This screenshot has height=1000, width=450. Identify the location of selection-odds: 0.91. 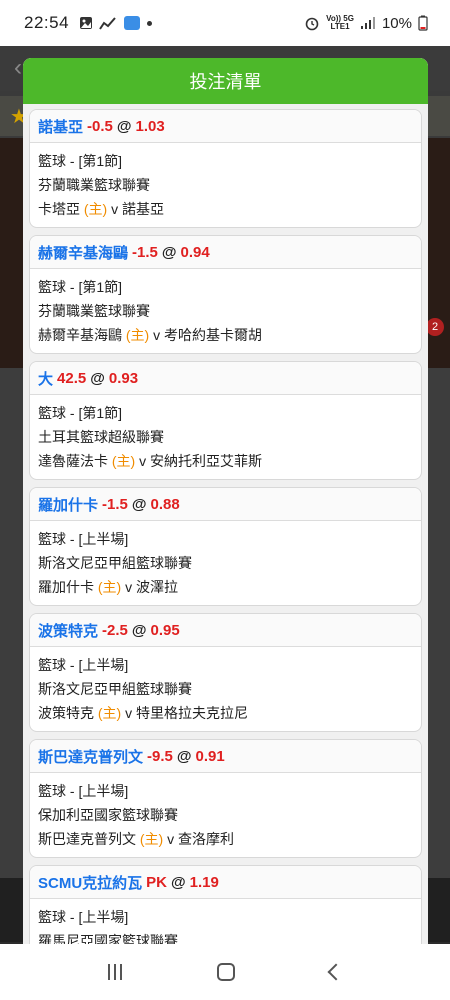
(210, 756).